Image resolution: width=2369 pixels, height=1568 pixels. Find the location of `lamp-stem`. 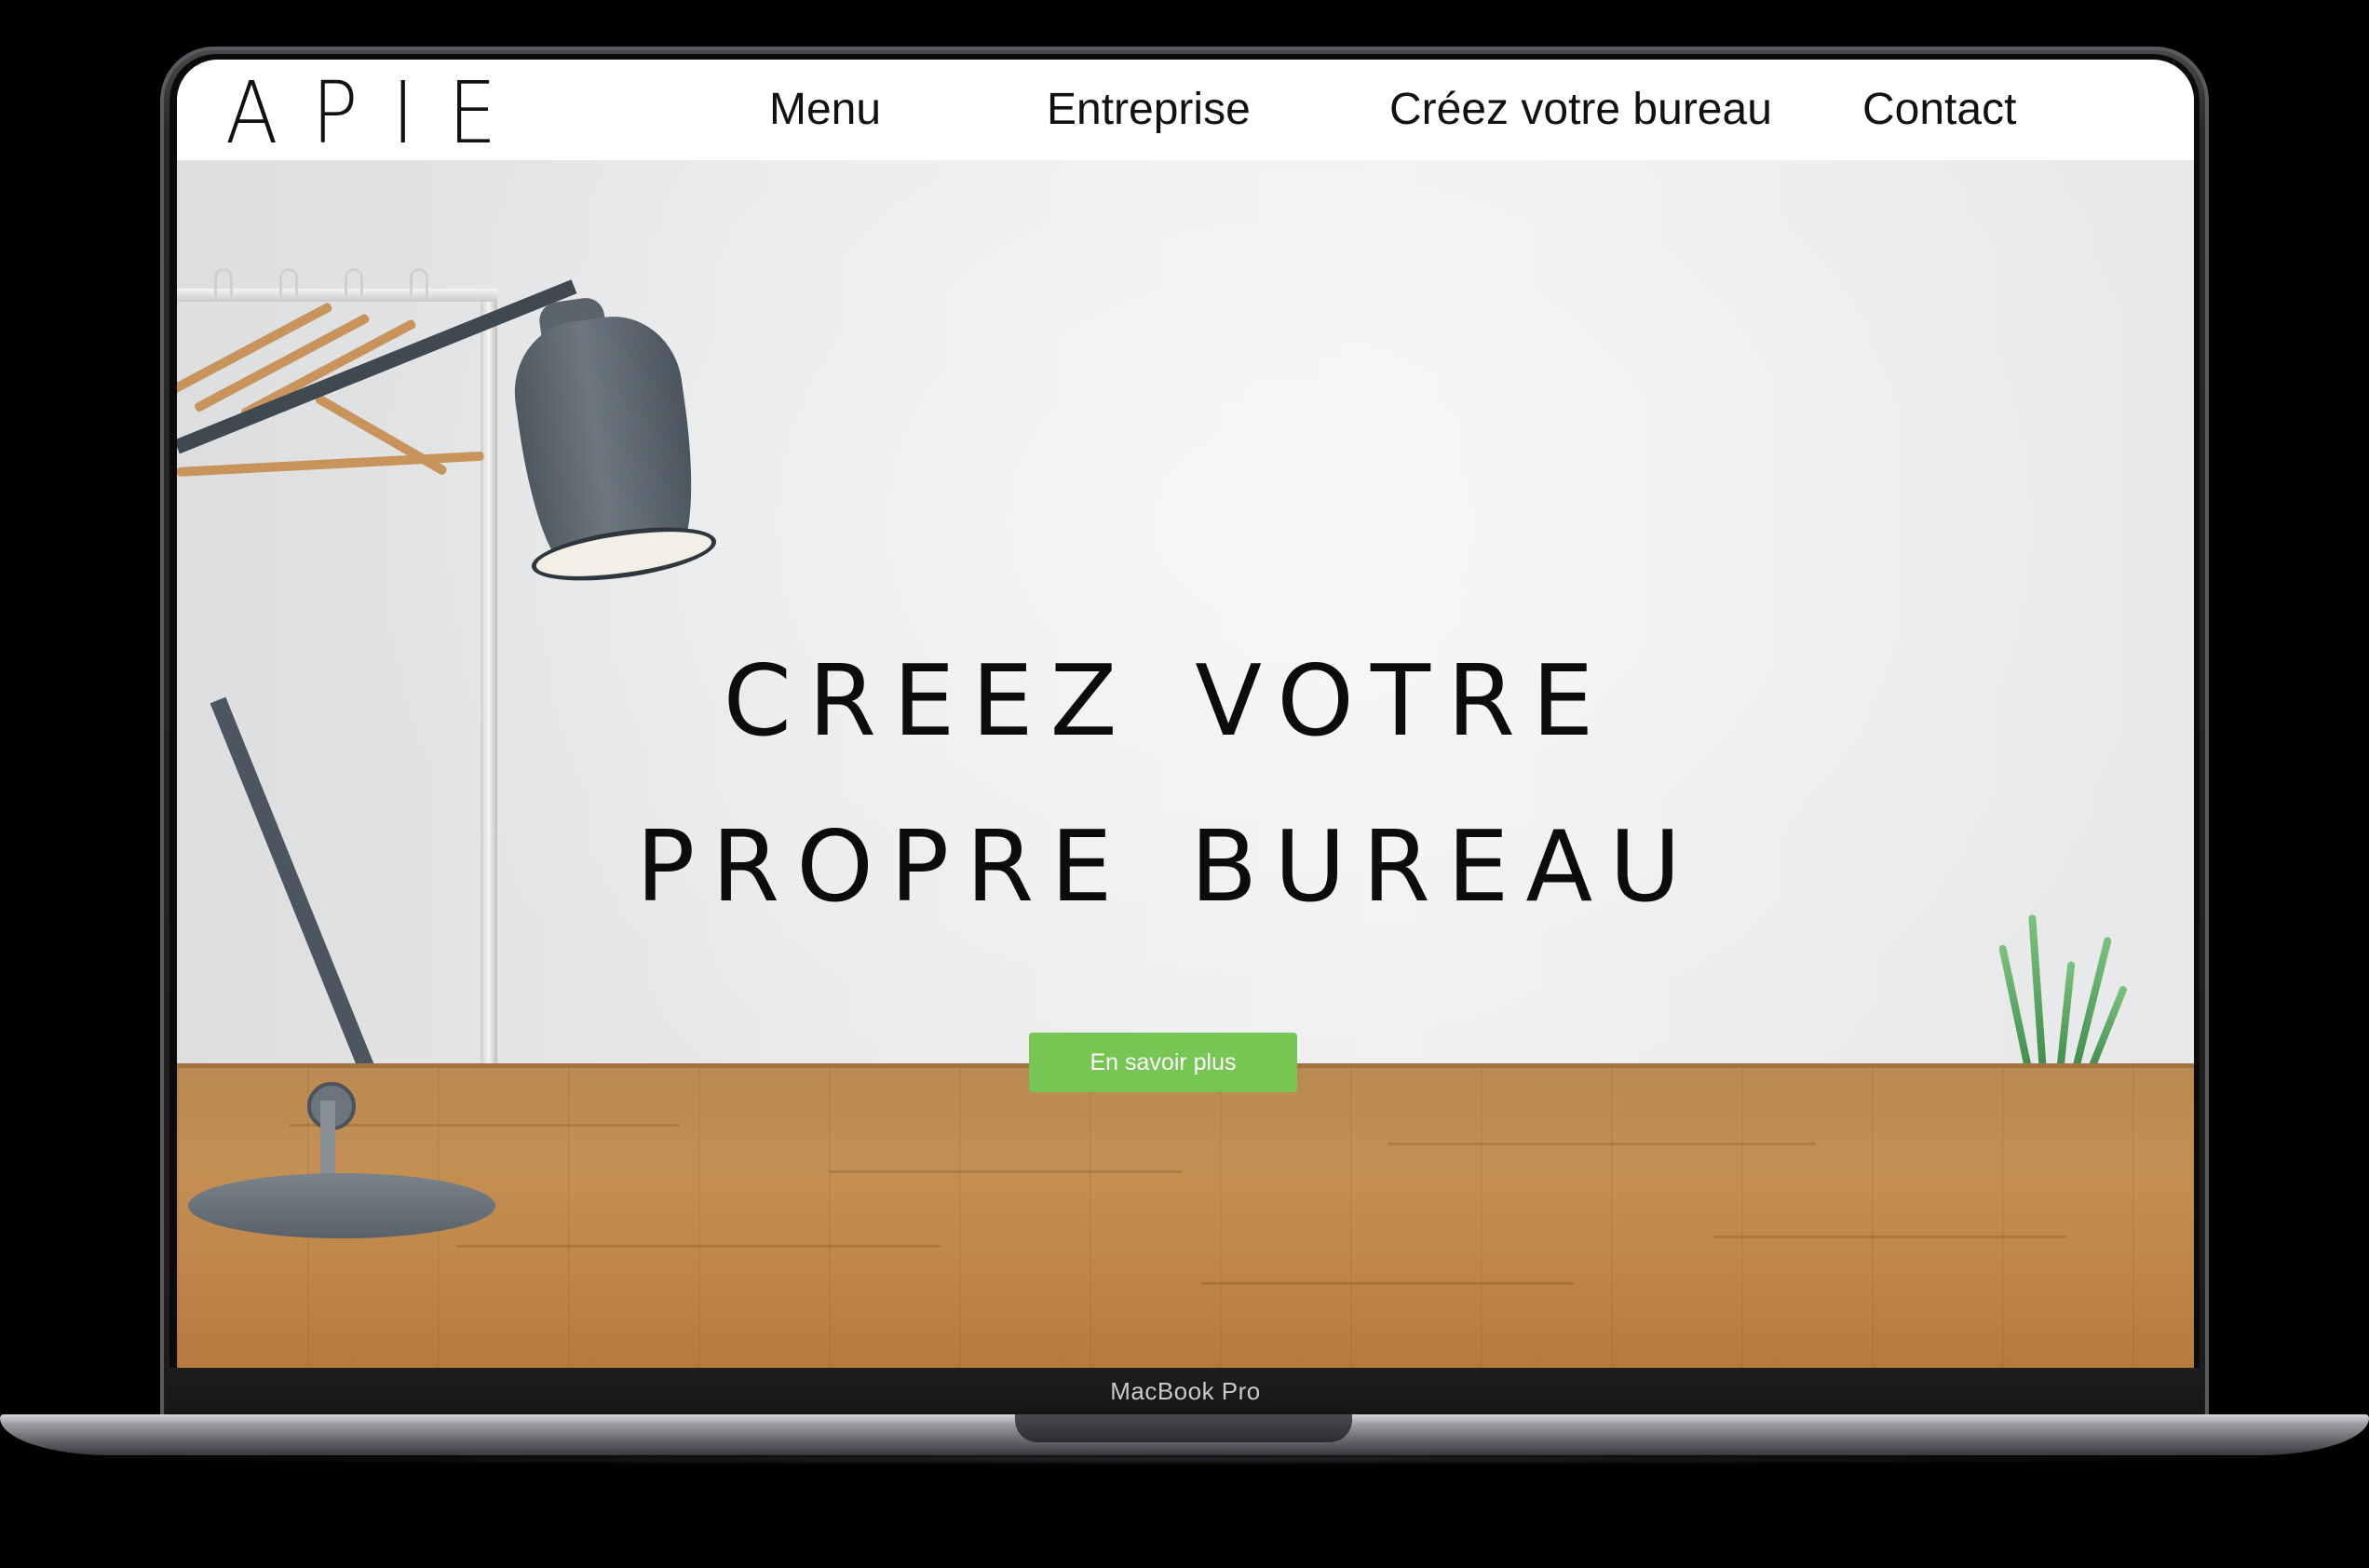

lamp-stem is located at coordinates (327, 1142).